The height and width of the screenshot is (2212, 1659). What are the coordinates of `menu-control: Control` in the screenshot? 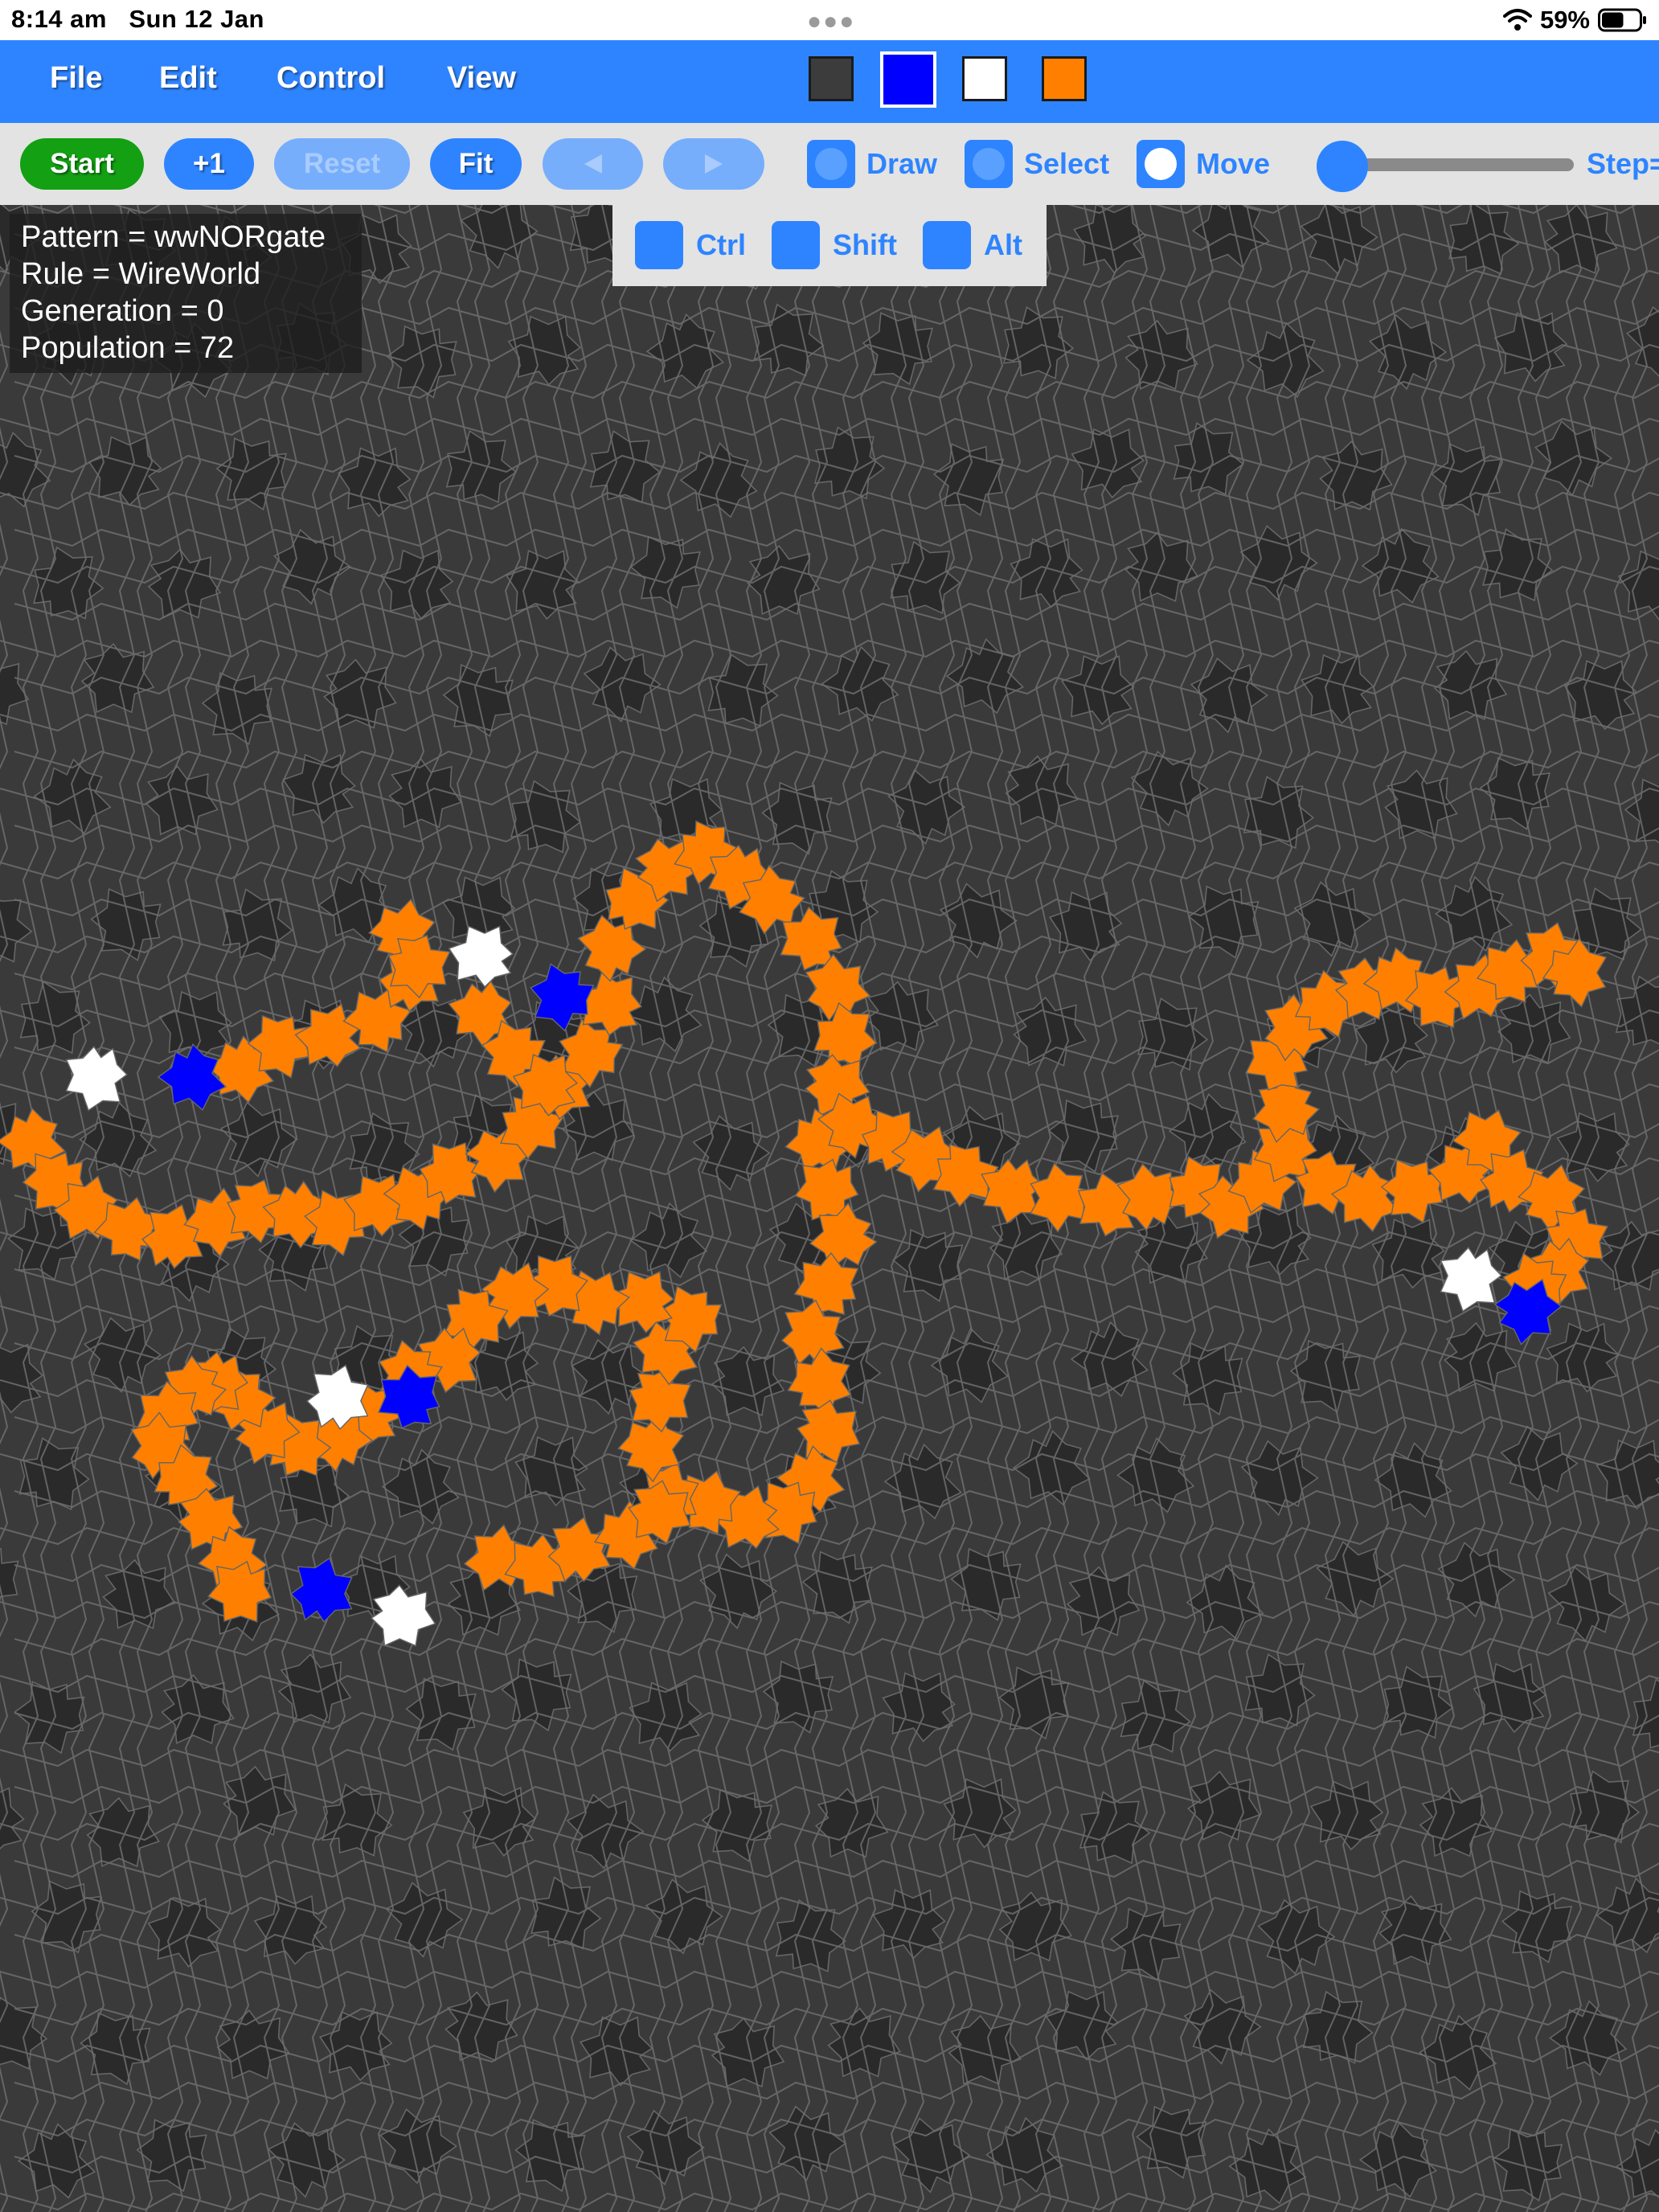 It's located at (330, 78).